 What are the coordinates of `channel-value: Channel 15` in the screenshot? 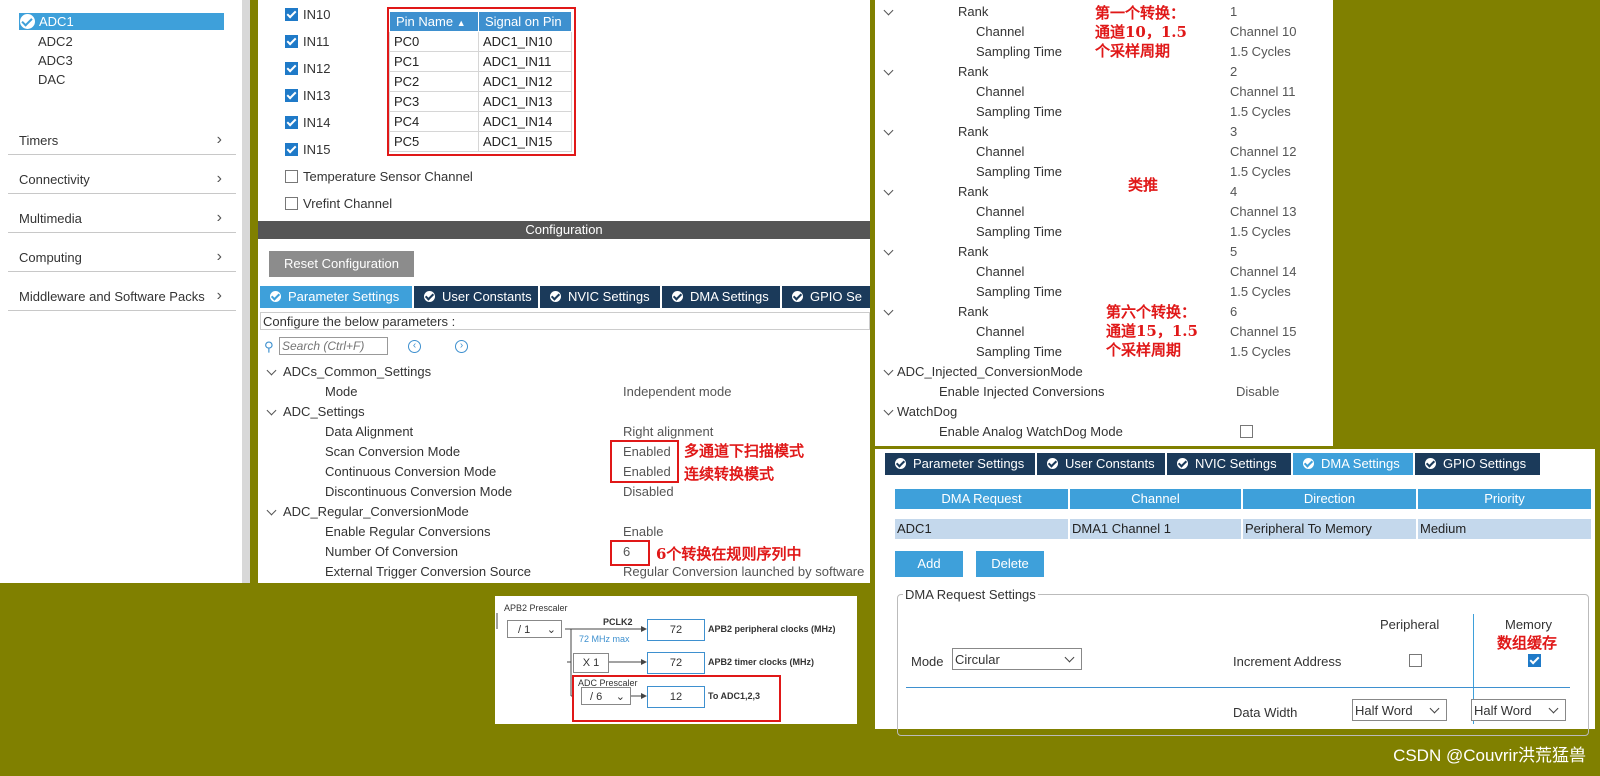 It's located at (1263, 331).